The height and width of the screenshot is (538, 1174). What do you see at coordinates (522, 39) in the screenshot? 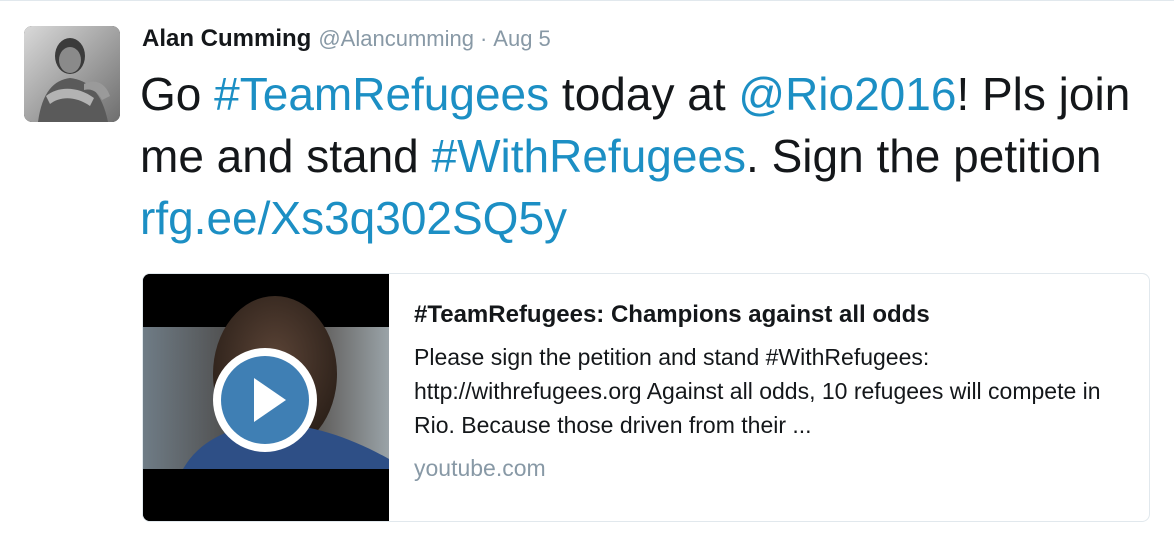
I see `tweet-timestamp: Aug 5` at bounding box center [522, 39].